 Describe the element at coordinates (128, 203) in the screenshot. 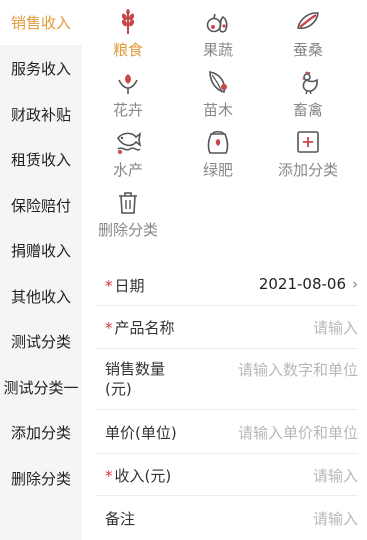

I see `trash-icon` at that location.